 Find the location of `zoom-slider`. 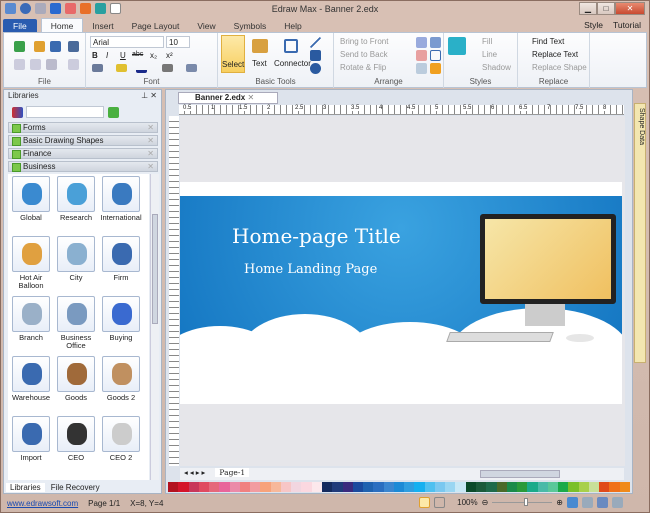

zoom-slider is located at coordinates (522, 502).